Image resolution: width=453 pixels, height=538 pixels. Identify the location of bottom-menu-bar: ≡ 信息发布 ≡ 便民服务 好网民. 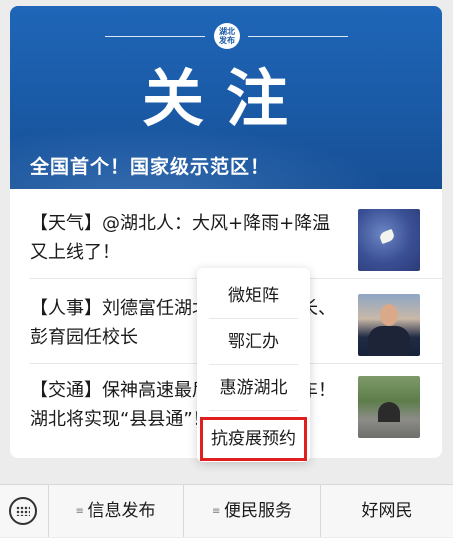
(226, 510).